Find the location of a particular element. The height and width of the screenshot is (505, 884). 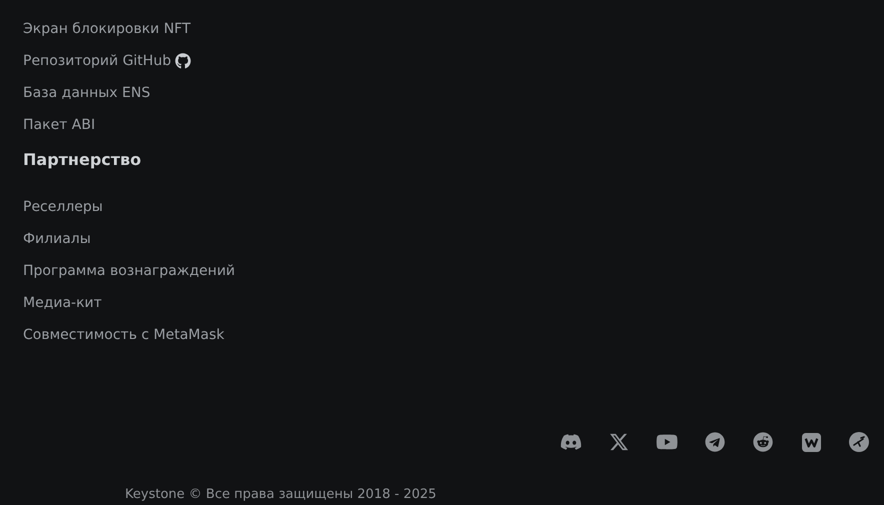

copyright-text: Keystone © Все права защищены 2018 - 2025 is located at coordinates (280, 494).